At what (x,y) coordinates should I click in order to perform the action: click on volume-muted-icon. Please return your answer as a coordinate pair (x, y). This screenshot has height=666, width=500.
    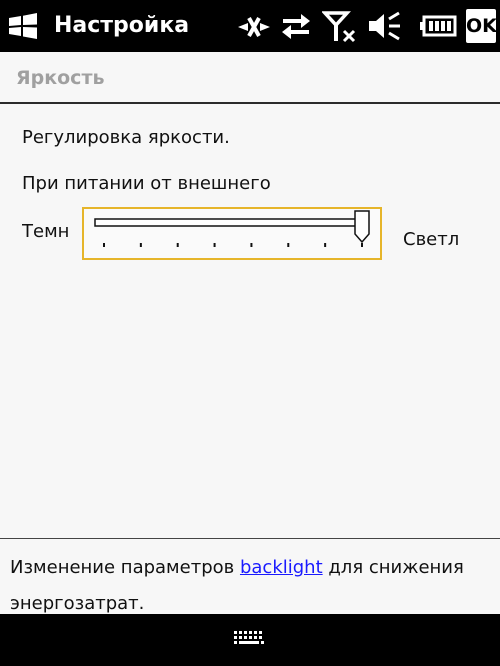
    Looking at the image, I should click on (384, 26).